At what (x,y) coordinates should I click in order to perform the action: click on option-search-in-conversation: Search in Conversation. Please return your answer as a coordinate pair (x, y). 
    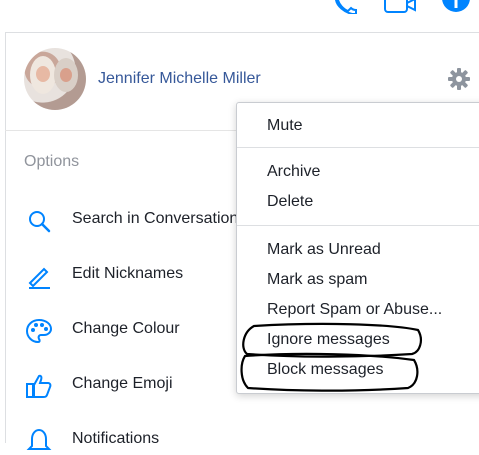
    Looking at the image, I should click on (139, 220).